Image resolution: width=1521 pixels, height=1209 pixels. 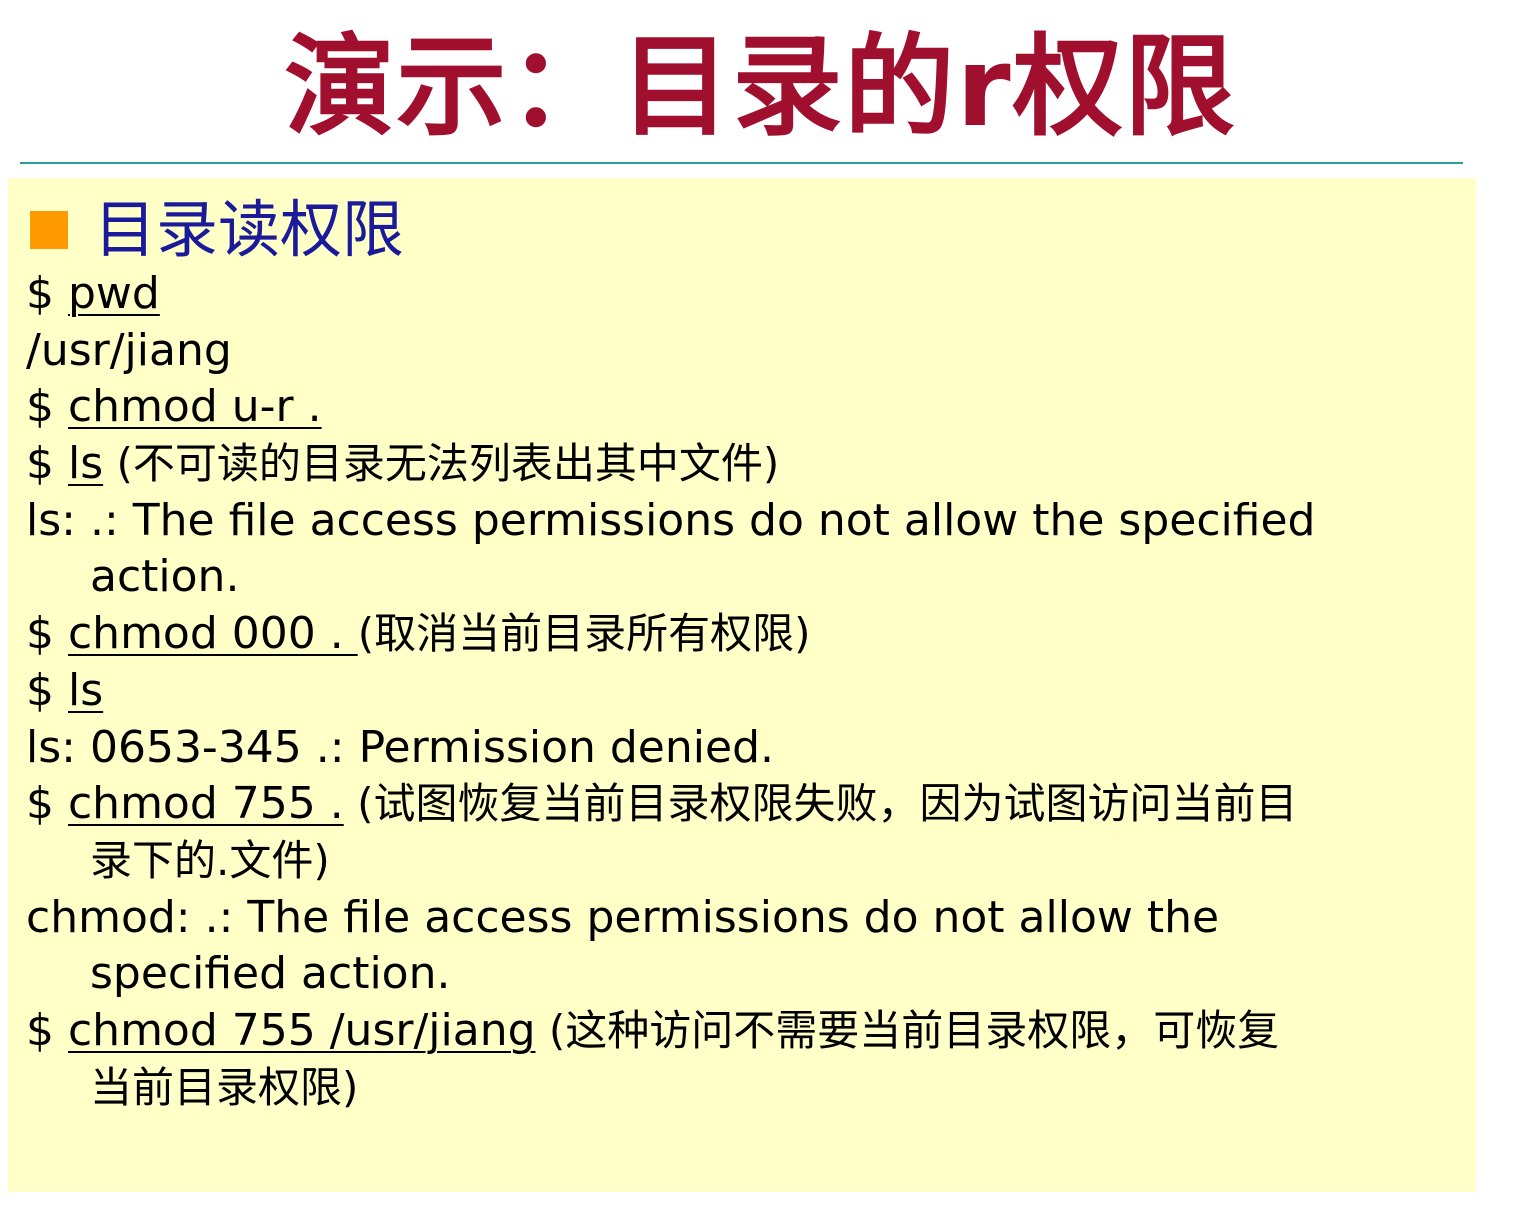 What do you see at coordinates (907, 1030) in the screenshot?
I see `annotation-note: (这种访问不需要当前目录权限，可恢复` at bounding box center [907, 1030].